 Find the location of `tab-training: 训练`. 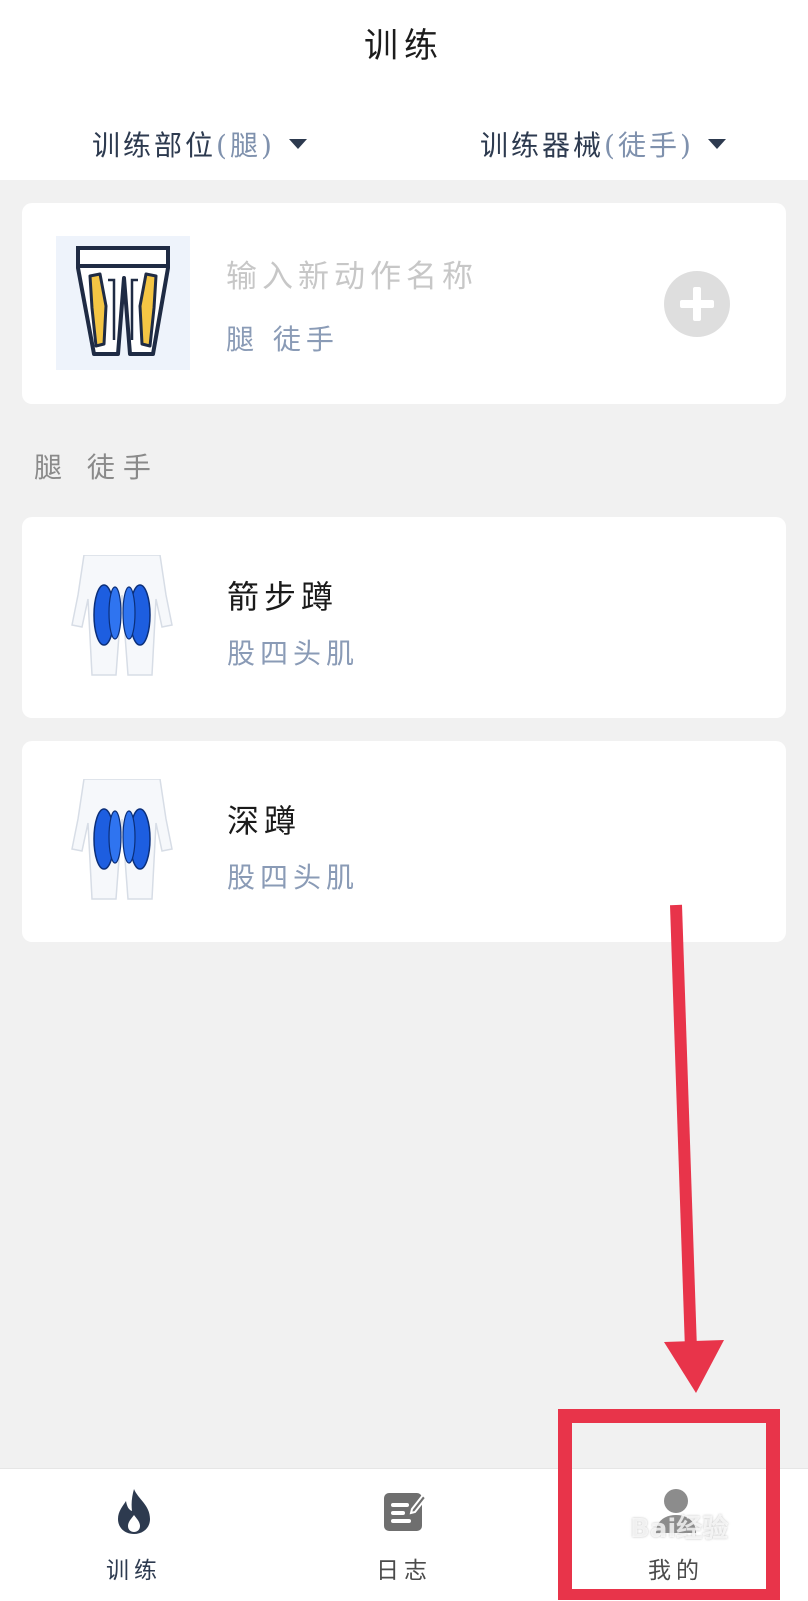

tab-training: 训练 is located at coordinates (134, 1535).